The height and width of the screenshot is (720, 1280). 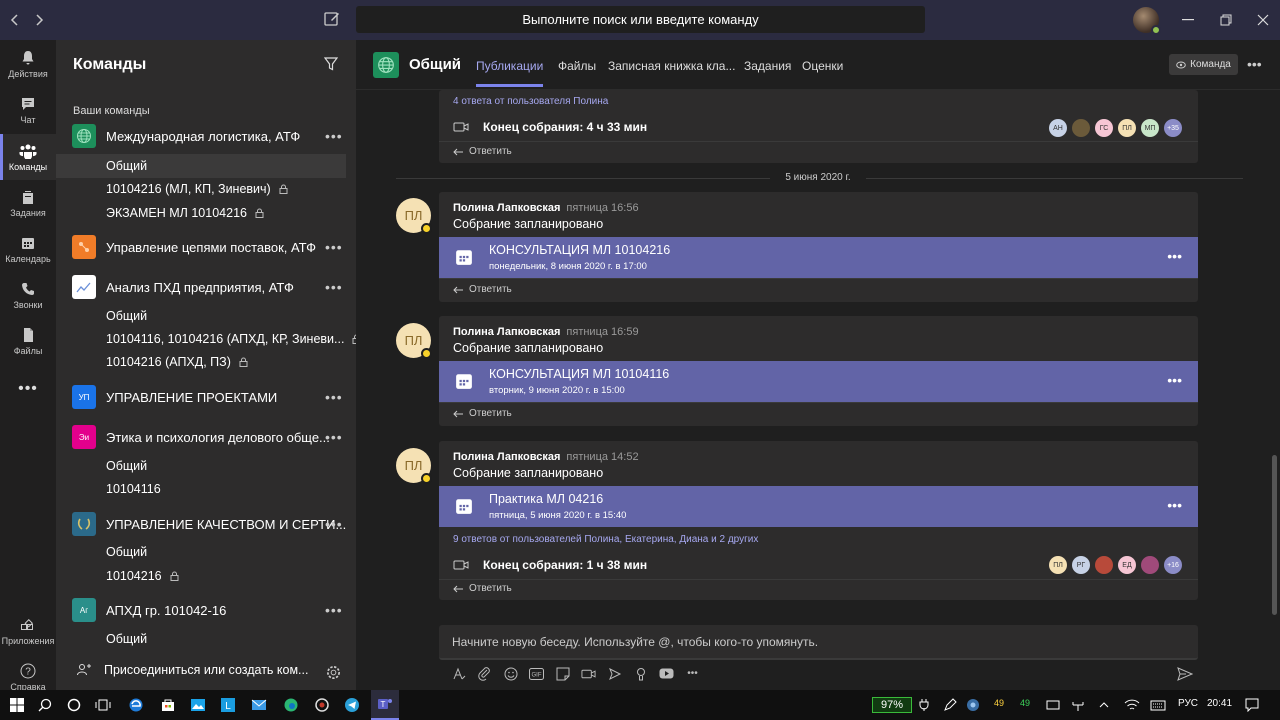 What do you see at coordinates (206, 397) in the screenshot?
I see `team-item: УП УПРАВЛЕНИЕ ПРОЕКТАМИ •••` at bounding box center [206, 397].